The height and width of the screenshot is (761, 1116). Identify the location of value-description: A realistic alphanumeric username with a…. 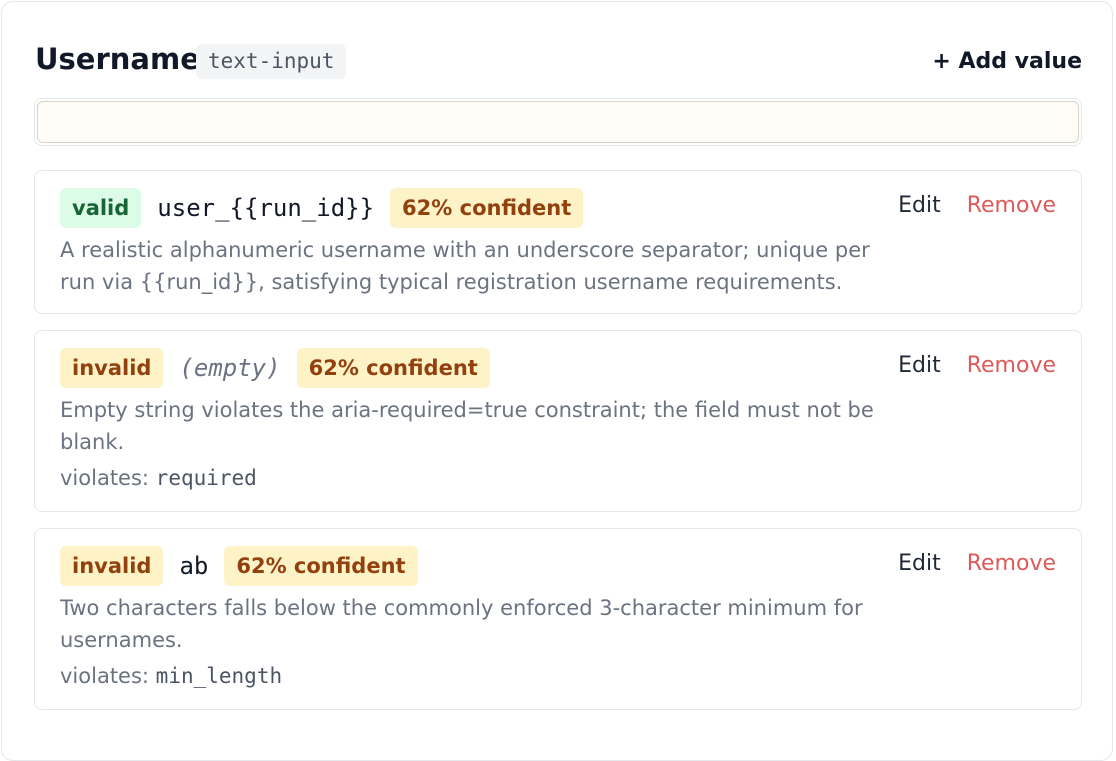
(465, 266).